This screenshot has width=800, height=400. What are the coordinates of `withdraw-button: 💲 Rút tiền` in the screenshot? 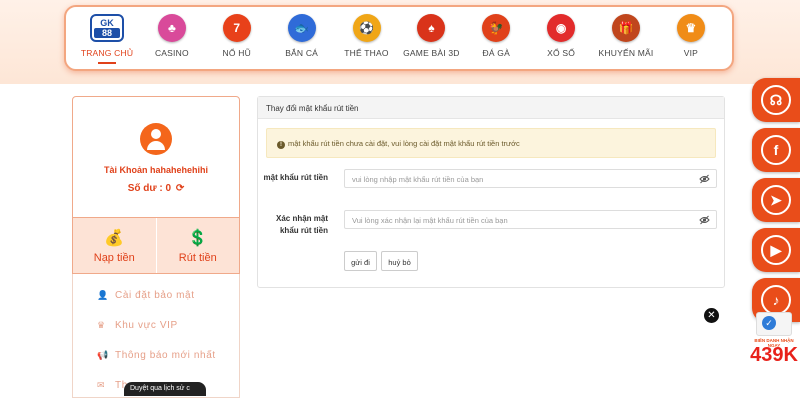 It's located at (197, 245).